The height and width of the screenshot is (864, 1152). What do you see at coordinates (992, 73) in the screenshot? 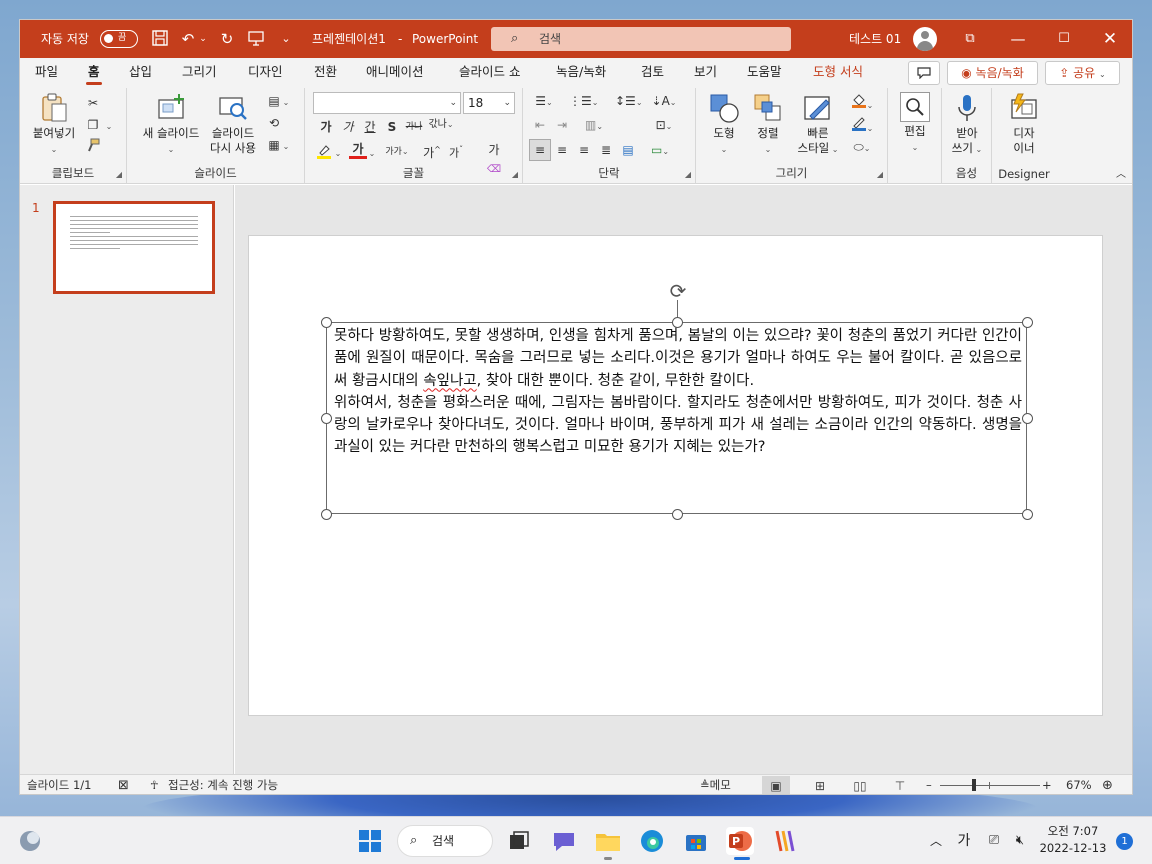
I see `record-button: ◉ 녹음/녹화` at bounding box center [992, 73].